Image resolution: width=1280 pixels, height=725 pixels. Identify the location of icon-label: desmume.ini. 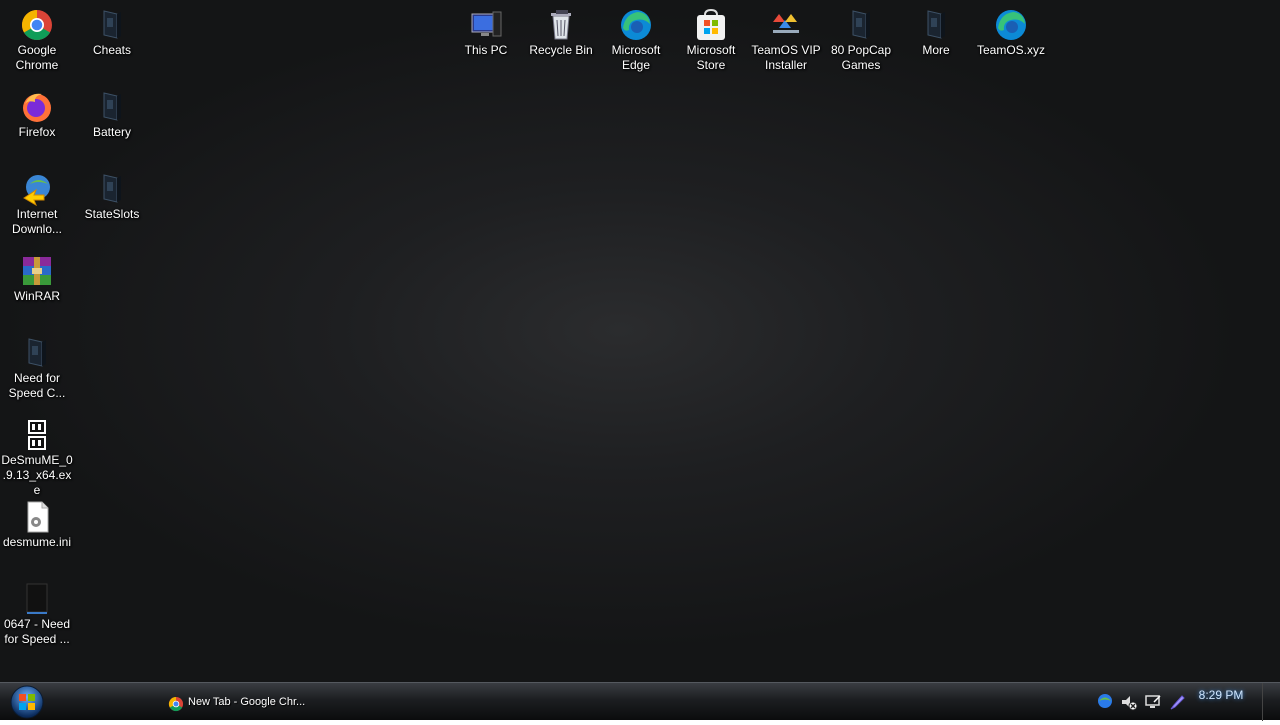
(37, 542).